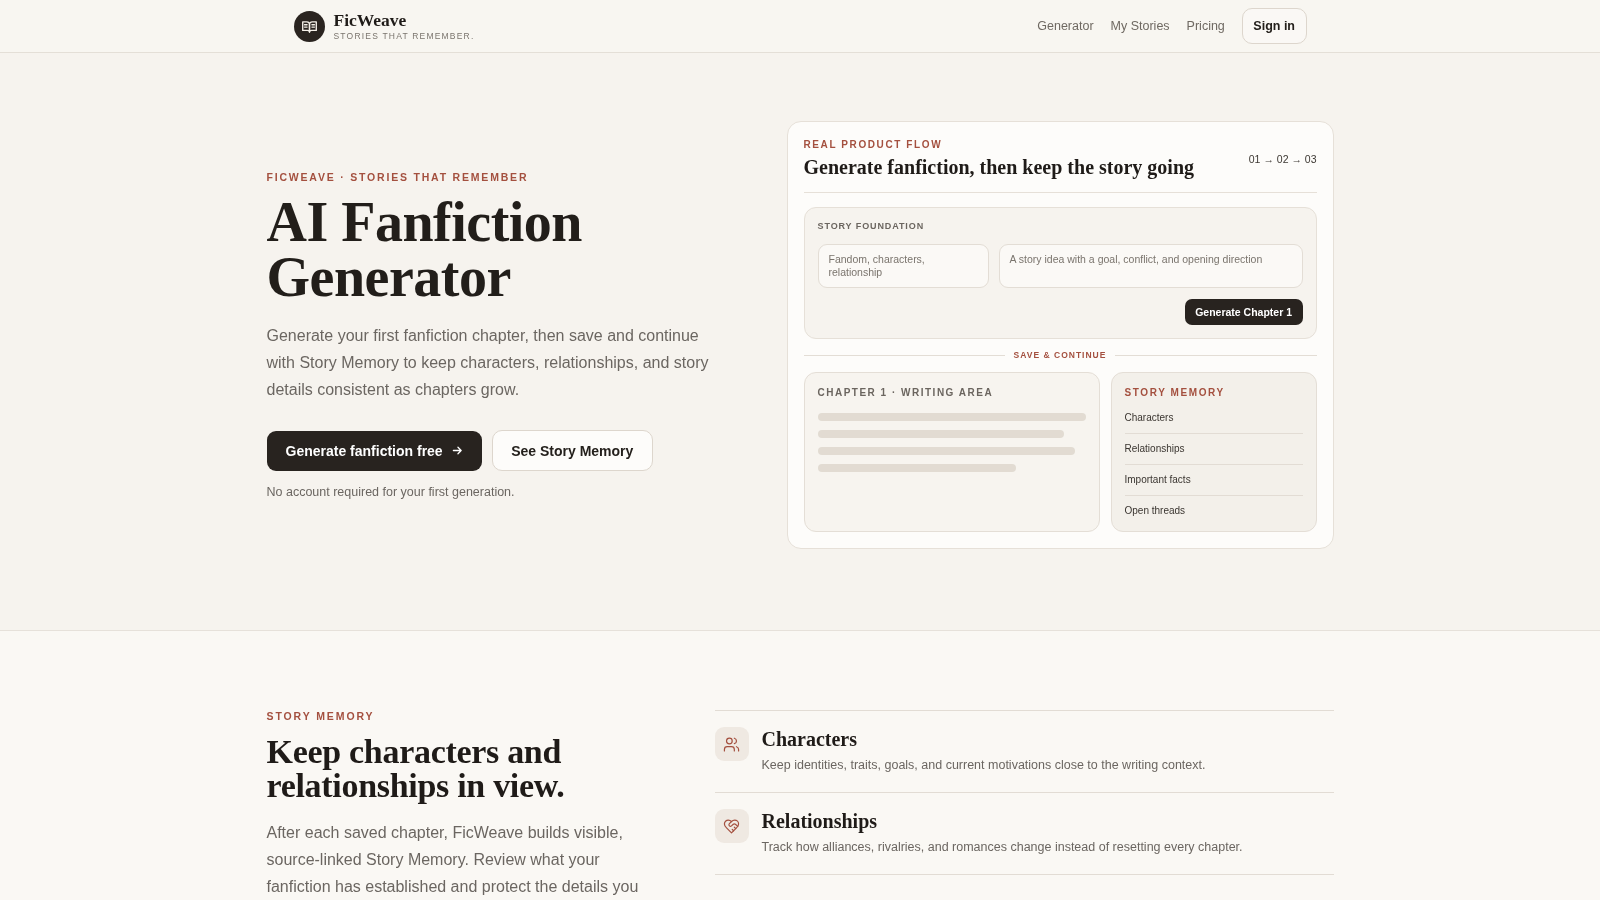 The height and width of the screenshot is (900, 1600). What do you see at coordinates (1140, 26) in the screenshot?
I see `nav-link: My Stories` at bounding box center [1140, 26].